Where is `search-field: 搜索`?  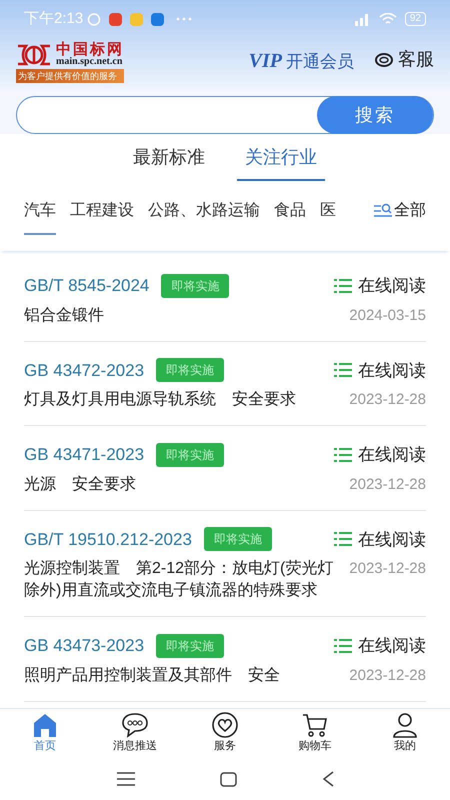 search-field: 搜索 is located at coordinates (225, 115).